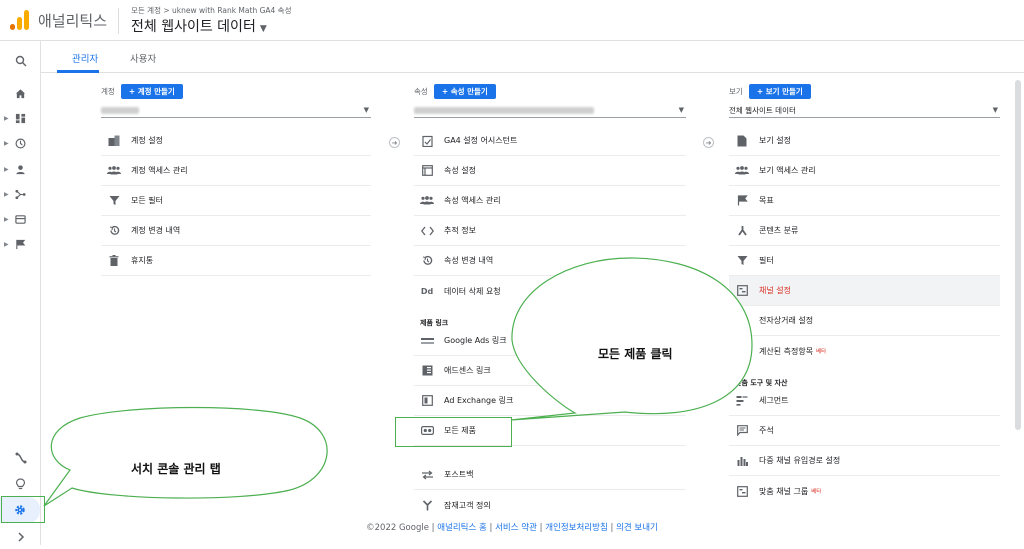  I want to click on account-select: ▼, so click(236, 111).